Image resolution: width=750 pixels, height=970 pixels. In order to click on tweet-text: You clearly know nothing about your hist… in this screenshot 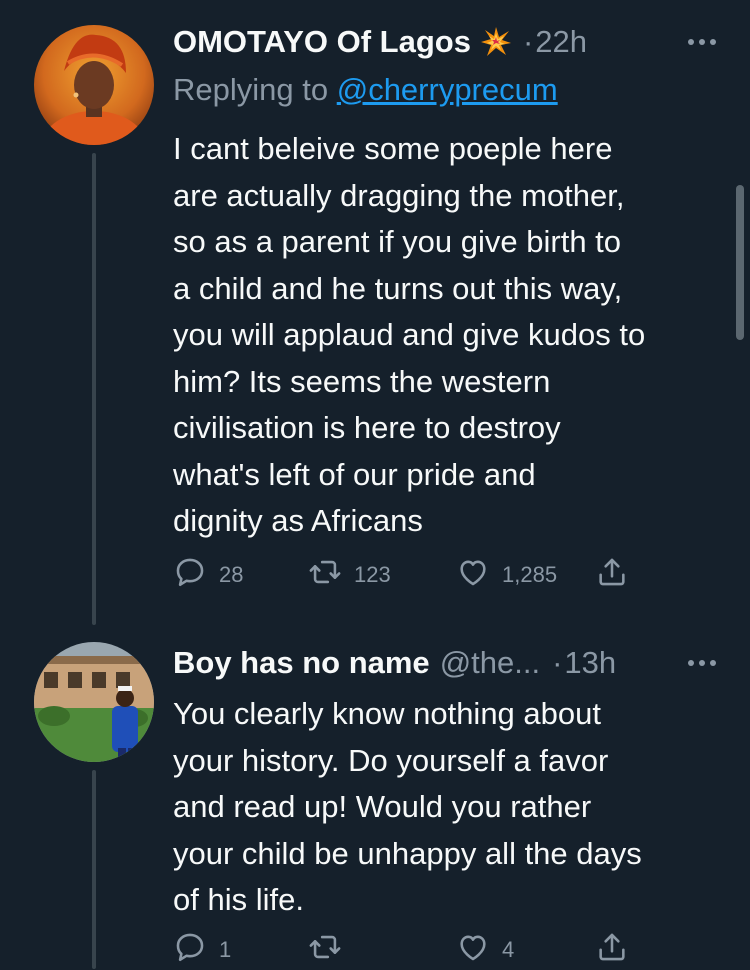, I will do `click(407, 806)`.